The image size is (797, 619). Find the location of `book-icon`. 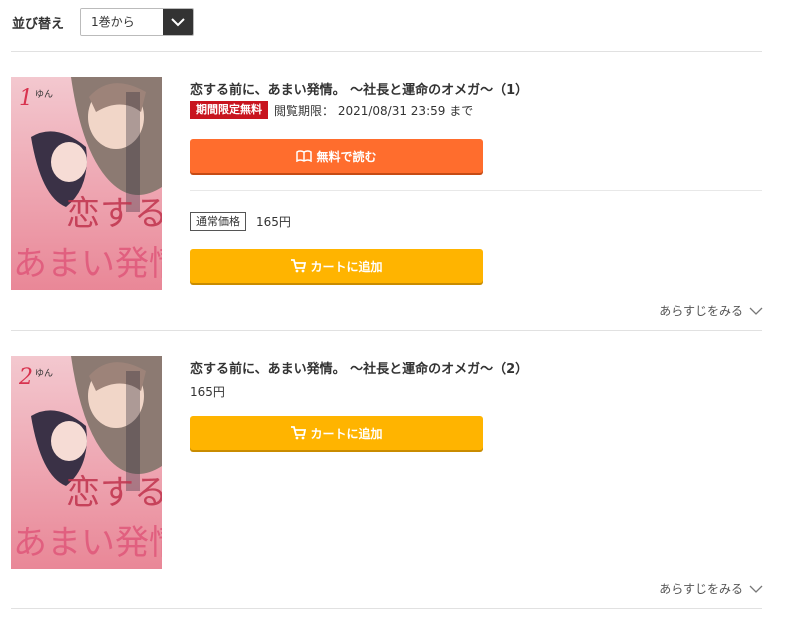

book-icon is located at coordinates (304, 156).